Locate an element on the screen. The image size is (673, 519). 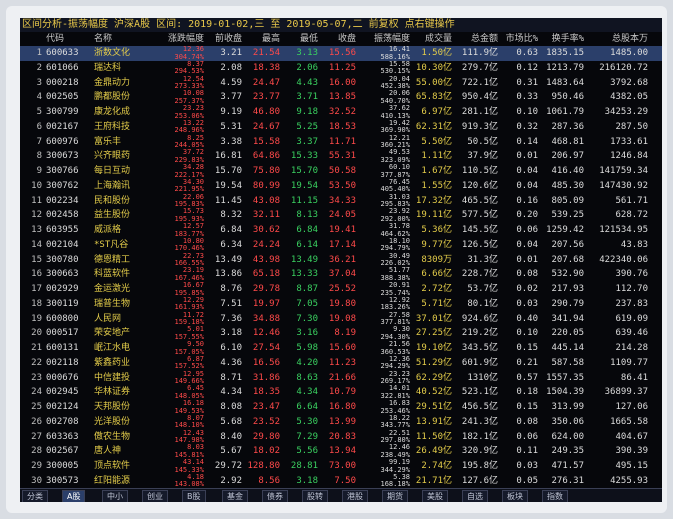
cell-code: 002104 is located at coordinates (62, 244).